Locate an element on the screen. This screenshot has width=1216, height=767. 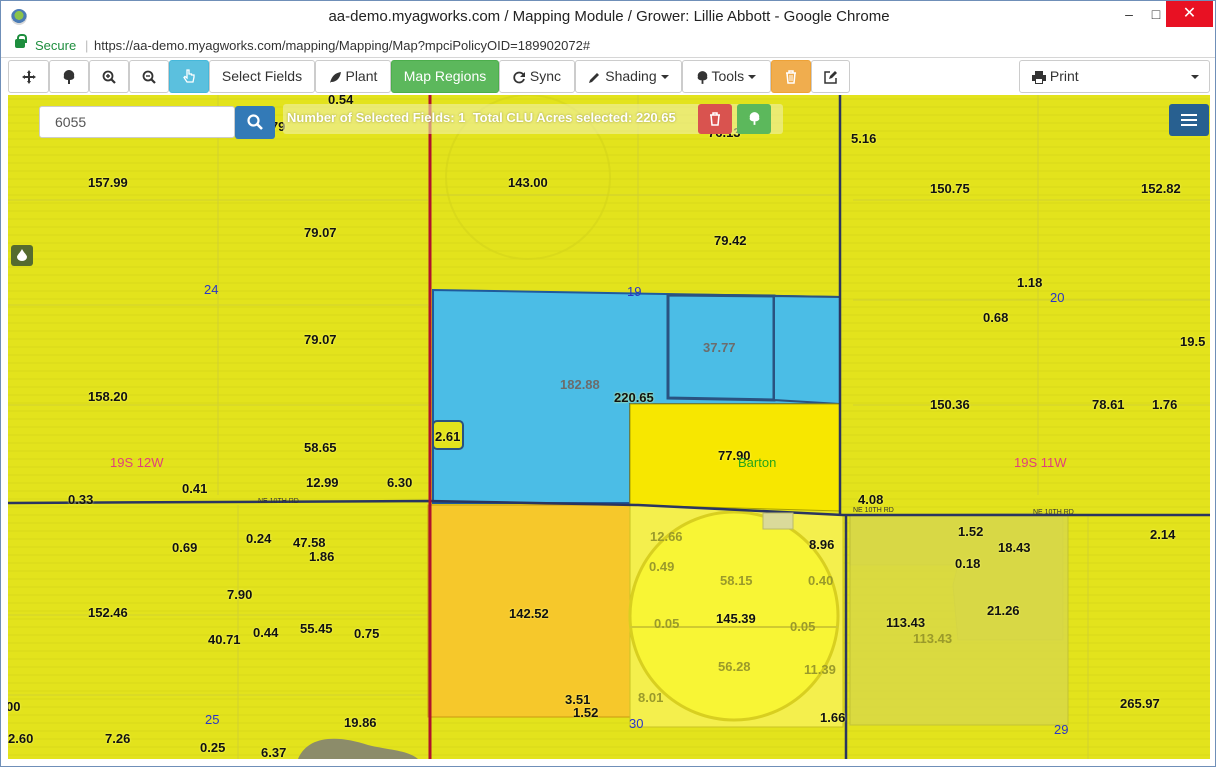
search-icon is located at coordinates (255, 122).